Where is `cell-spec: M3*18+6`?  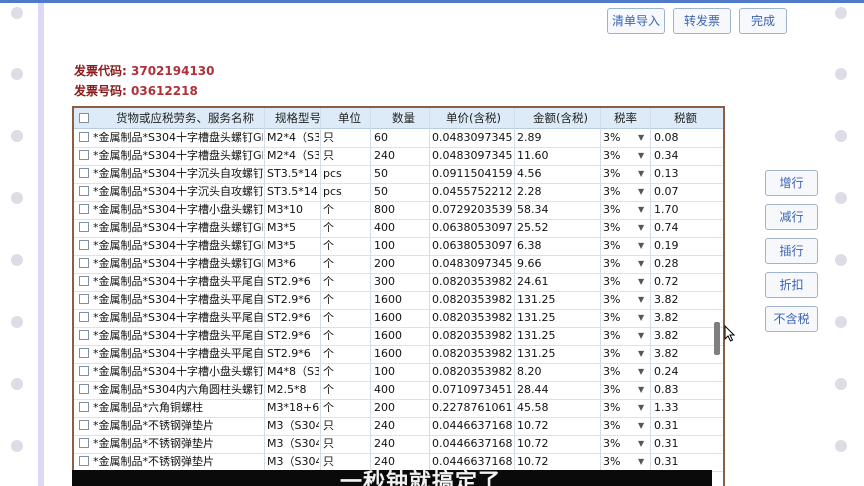
cell-spec: M3*18+6 is located at coordinates (293, 408).